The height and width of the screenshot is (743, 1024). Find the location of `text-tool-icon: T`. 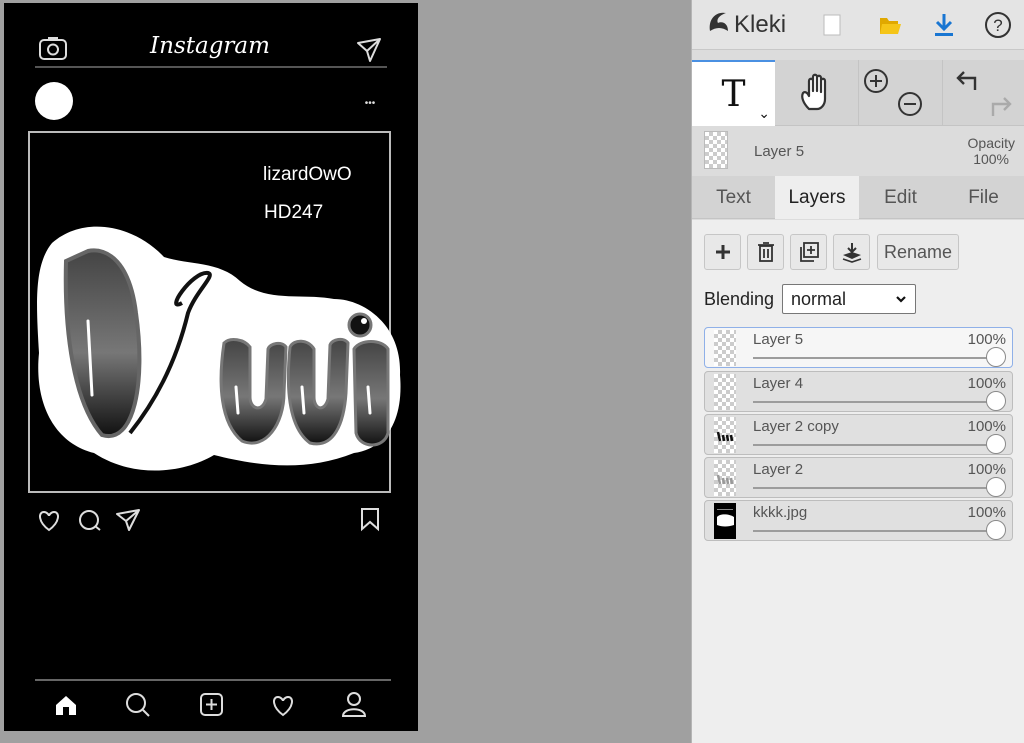

text-tool-icon: T is located at coordinates (733, 94).